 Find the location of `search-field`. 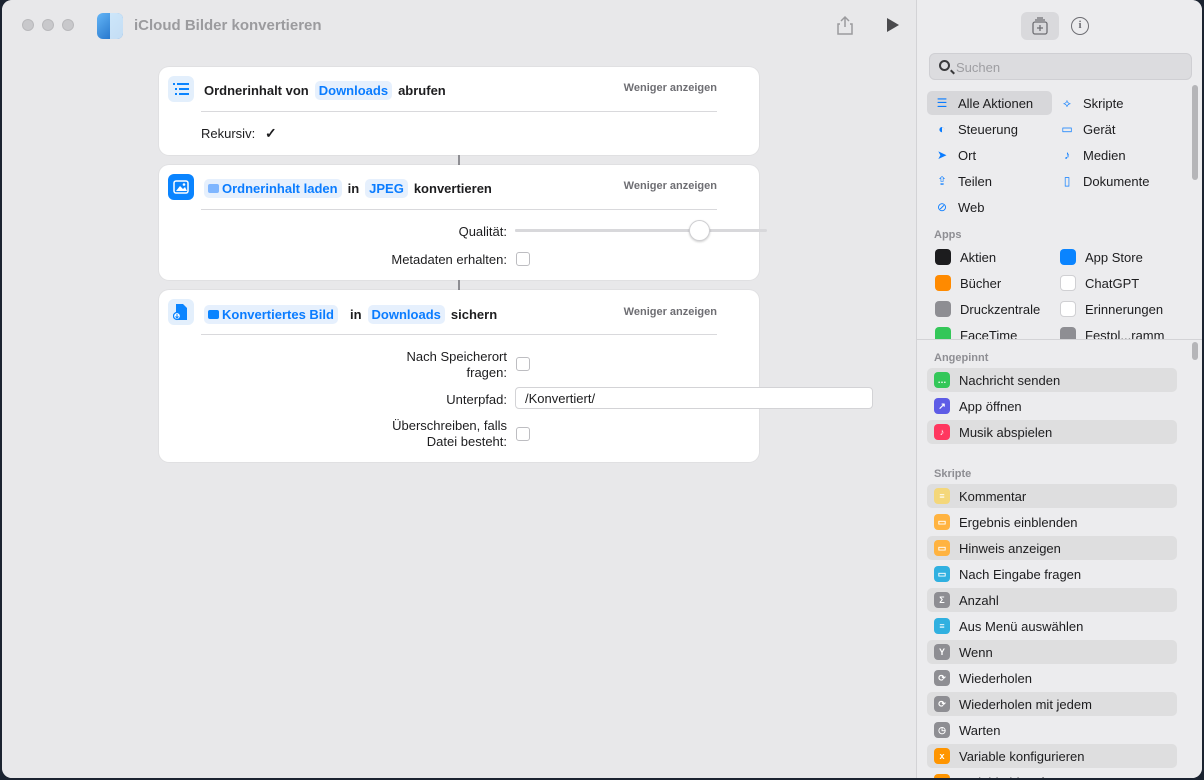

search-field is located at coordinates (1060, 66).